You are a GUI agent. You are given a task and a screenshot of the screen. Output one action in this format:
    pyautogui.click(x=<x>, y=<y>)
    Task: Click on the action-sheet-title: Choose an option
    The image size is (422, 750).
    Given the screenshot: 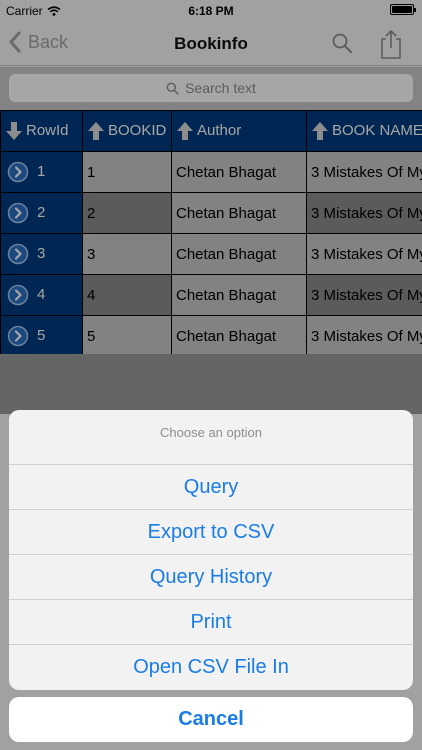 What is the action you would take?
    pyautogui.click(x=211, y=437)
    